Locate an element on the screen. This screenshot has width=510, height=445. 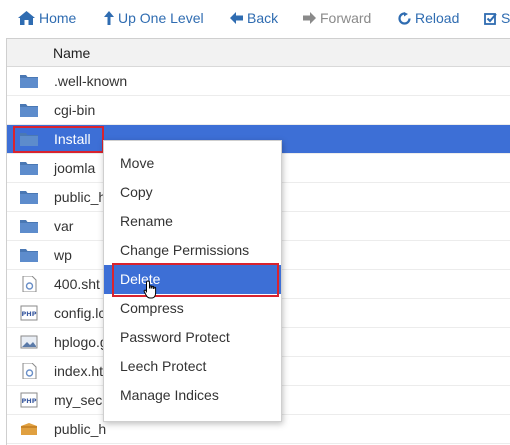
home-icon is located at coordinates (26, 18).